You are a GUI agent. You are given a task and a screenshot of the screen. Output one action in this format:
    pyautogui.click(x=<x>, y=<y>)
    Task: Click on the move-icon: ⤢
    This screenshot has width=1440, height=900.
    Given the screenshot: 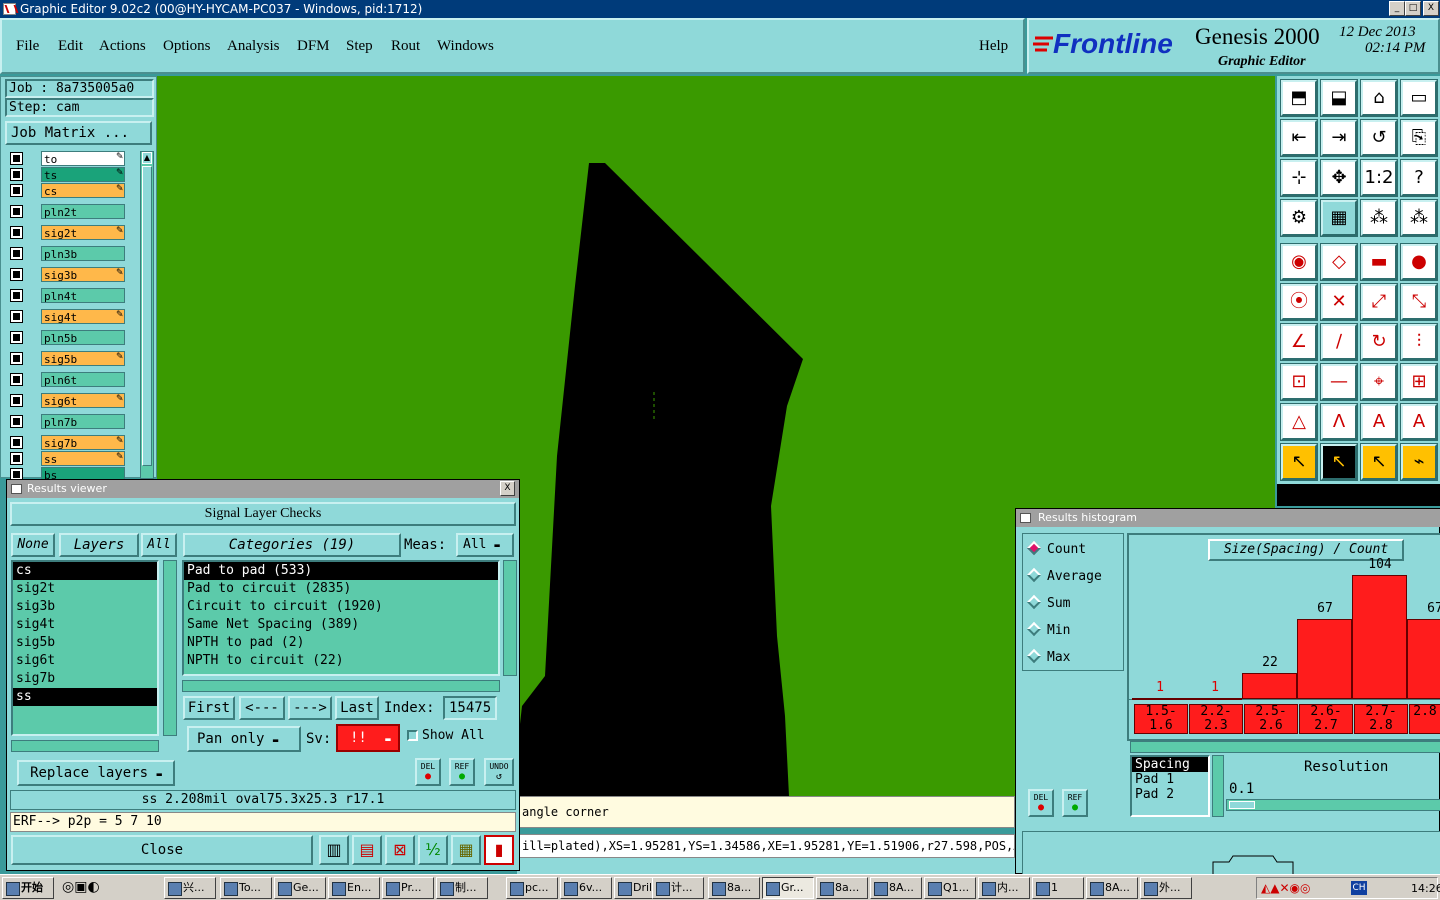 What is the action you would take?
    pyautogui.click(x=1379, y=302)
    